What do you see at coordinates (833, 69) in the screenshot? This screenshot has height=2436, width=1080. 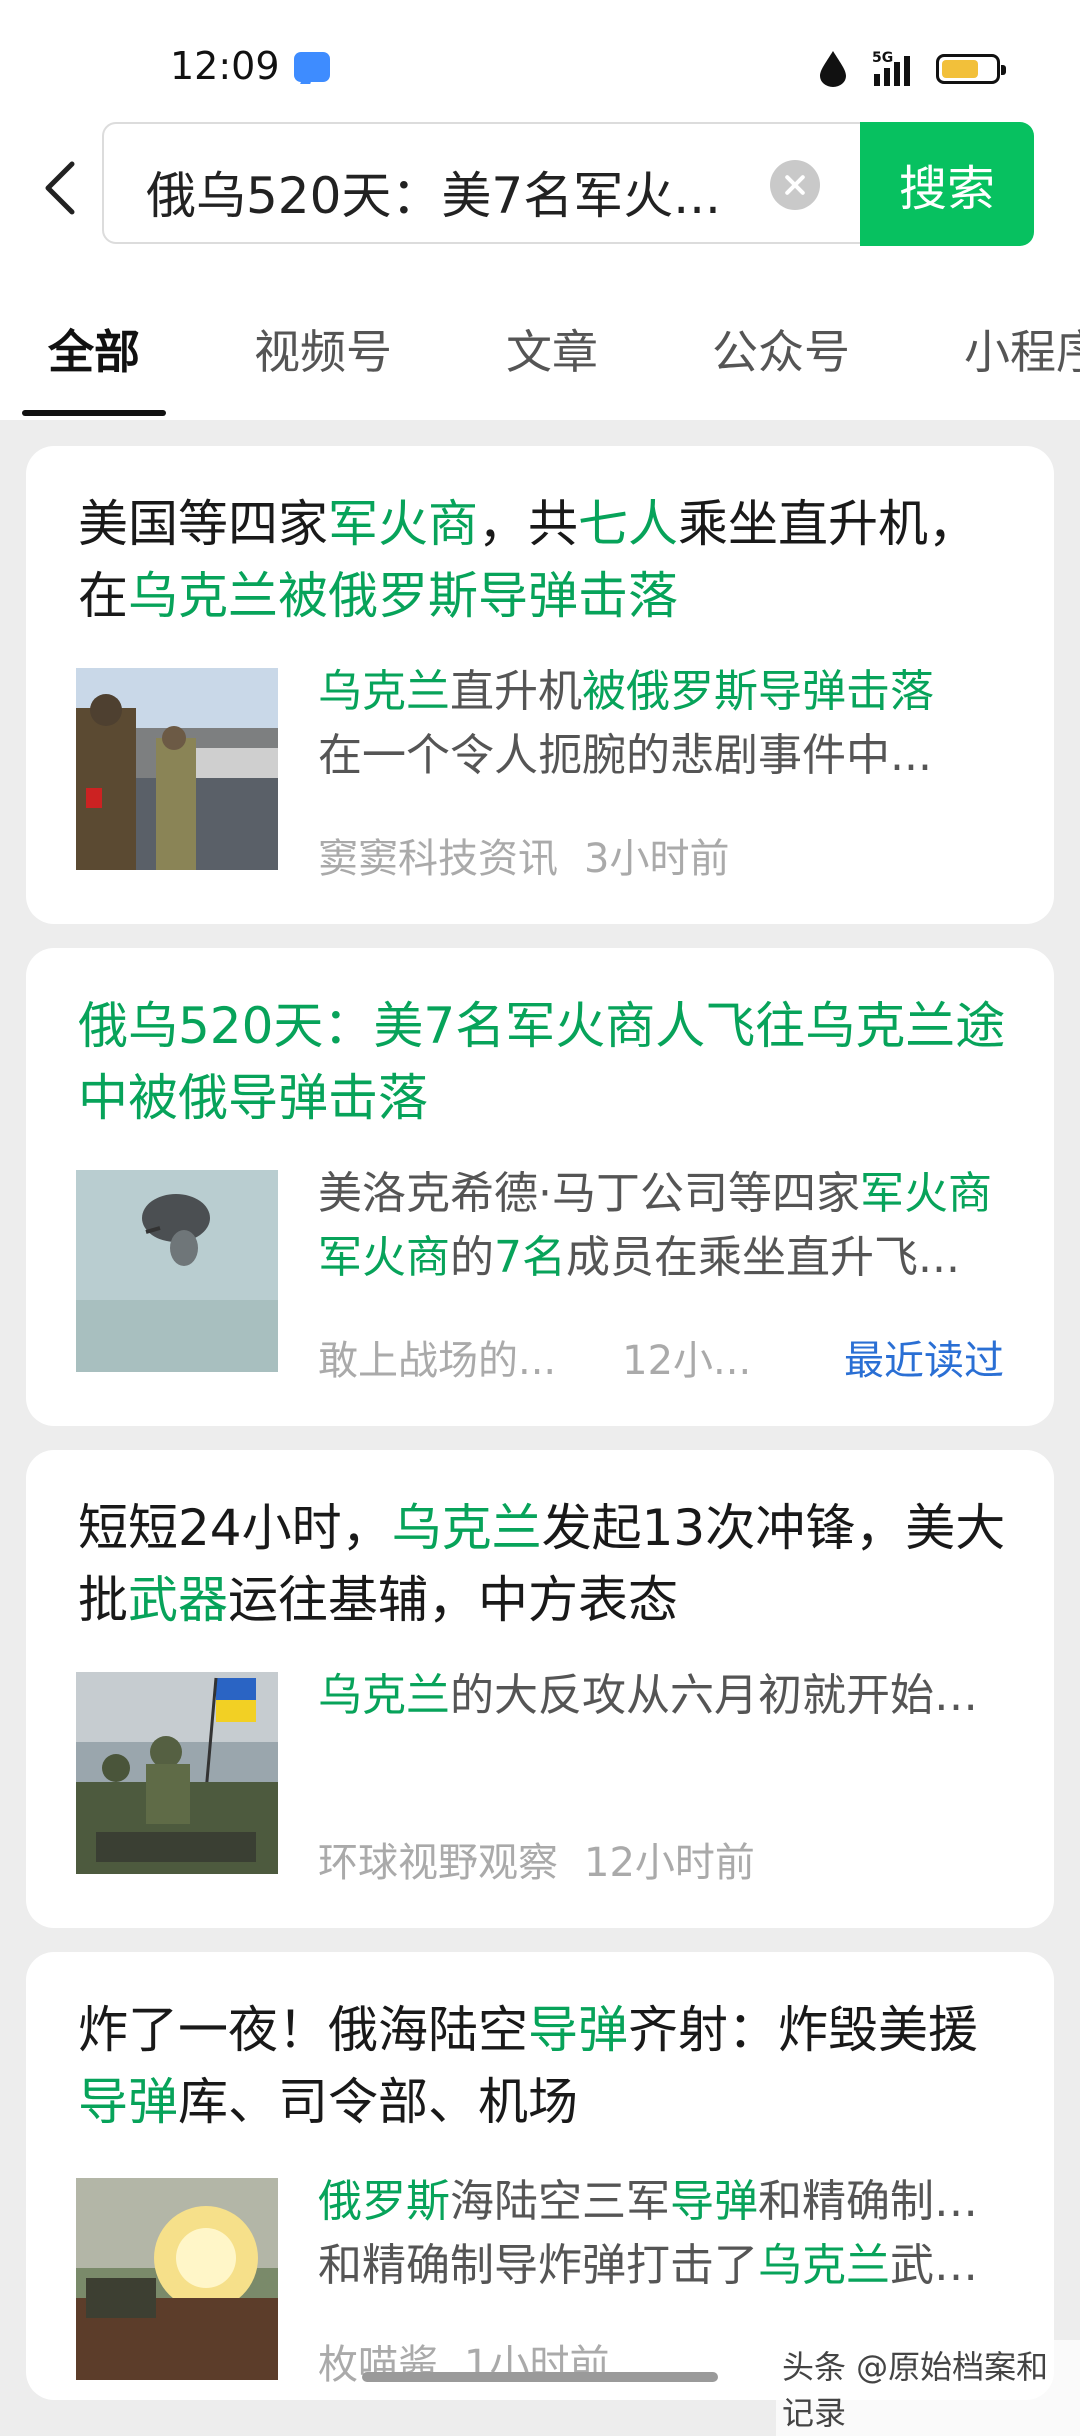 I see `water-drop-icon` at bounding box center [833, 69].